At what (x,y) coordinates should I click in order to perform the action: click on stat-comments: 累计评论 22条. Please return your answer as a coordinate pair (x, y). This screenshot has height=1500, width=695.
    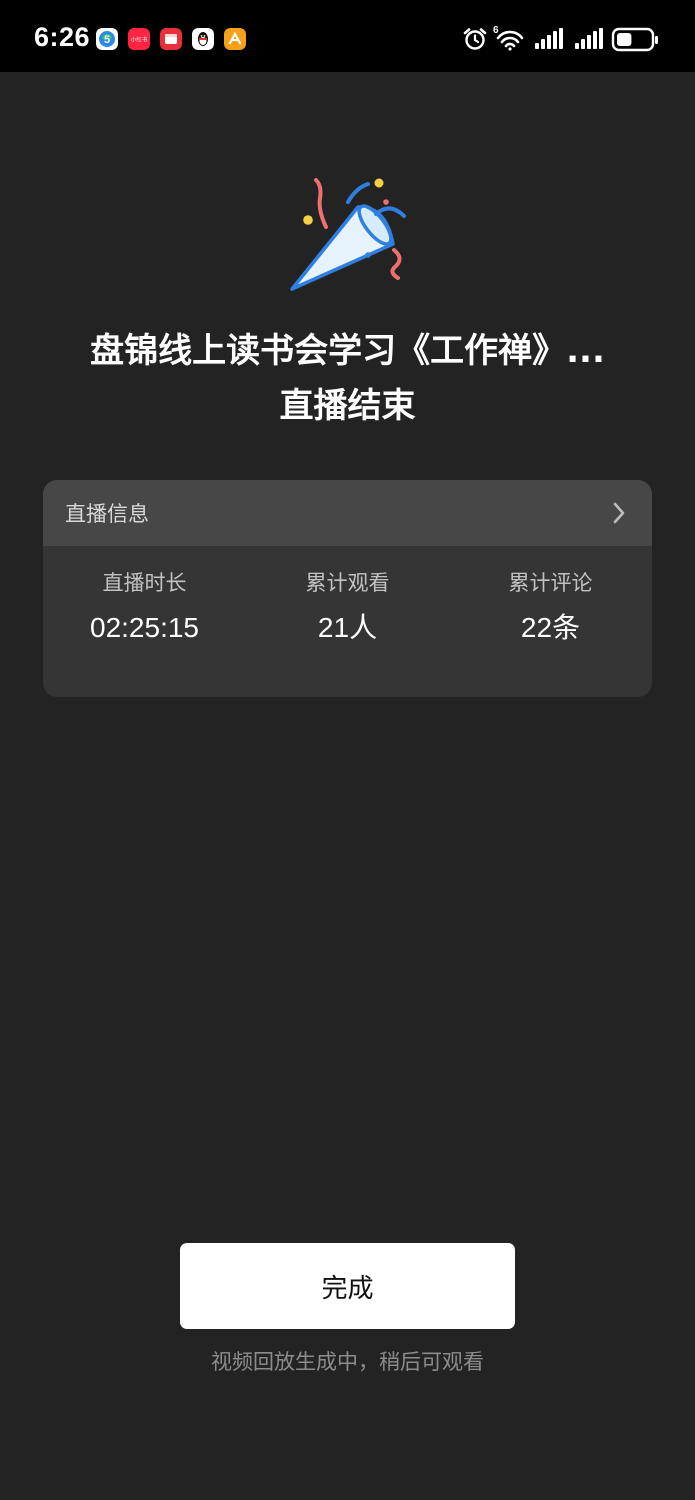
    Looking at the image, I should click on (550, 606).